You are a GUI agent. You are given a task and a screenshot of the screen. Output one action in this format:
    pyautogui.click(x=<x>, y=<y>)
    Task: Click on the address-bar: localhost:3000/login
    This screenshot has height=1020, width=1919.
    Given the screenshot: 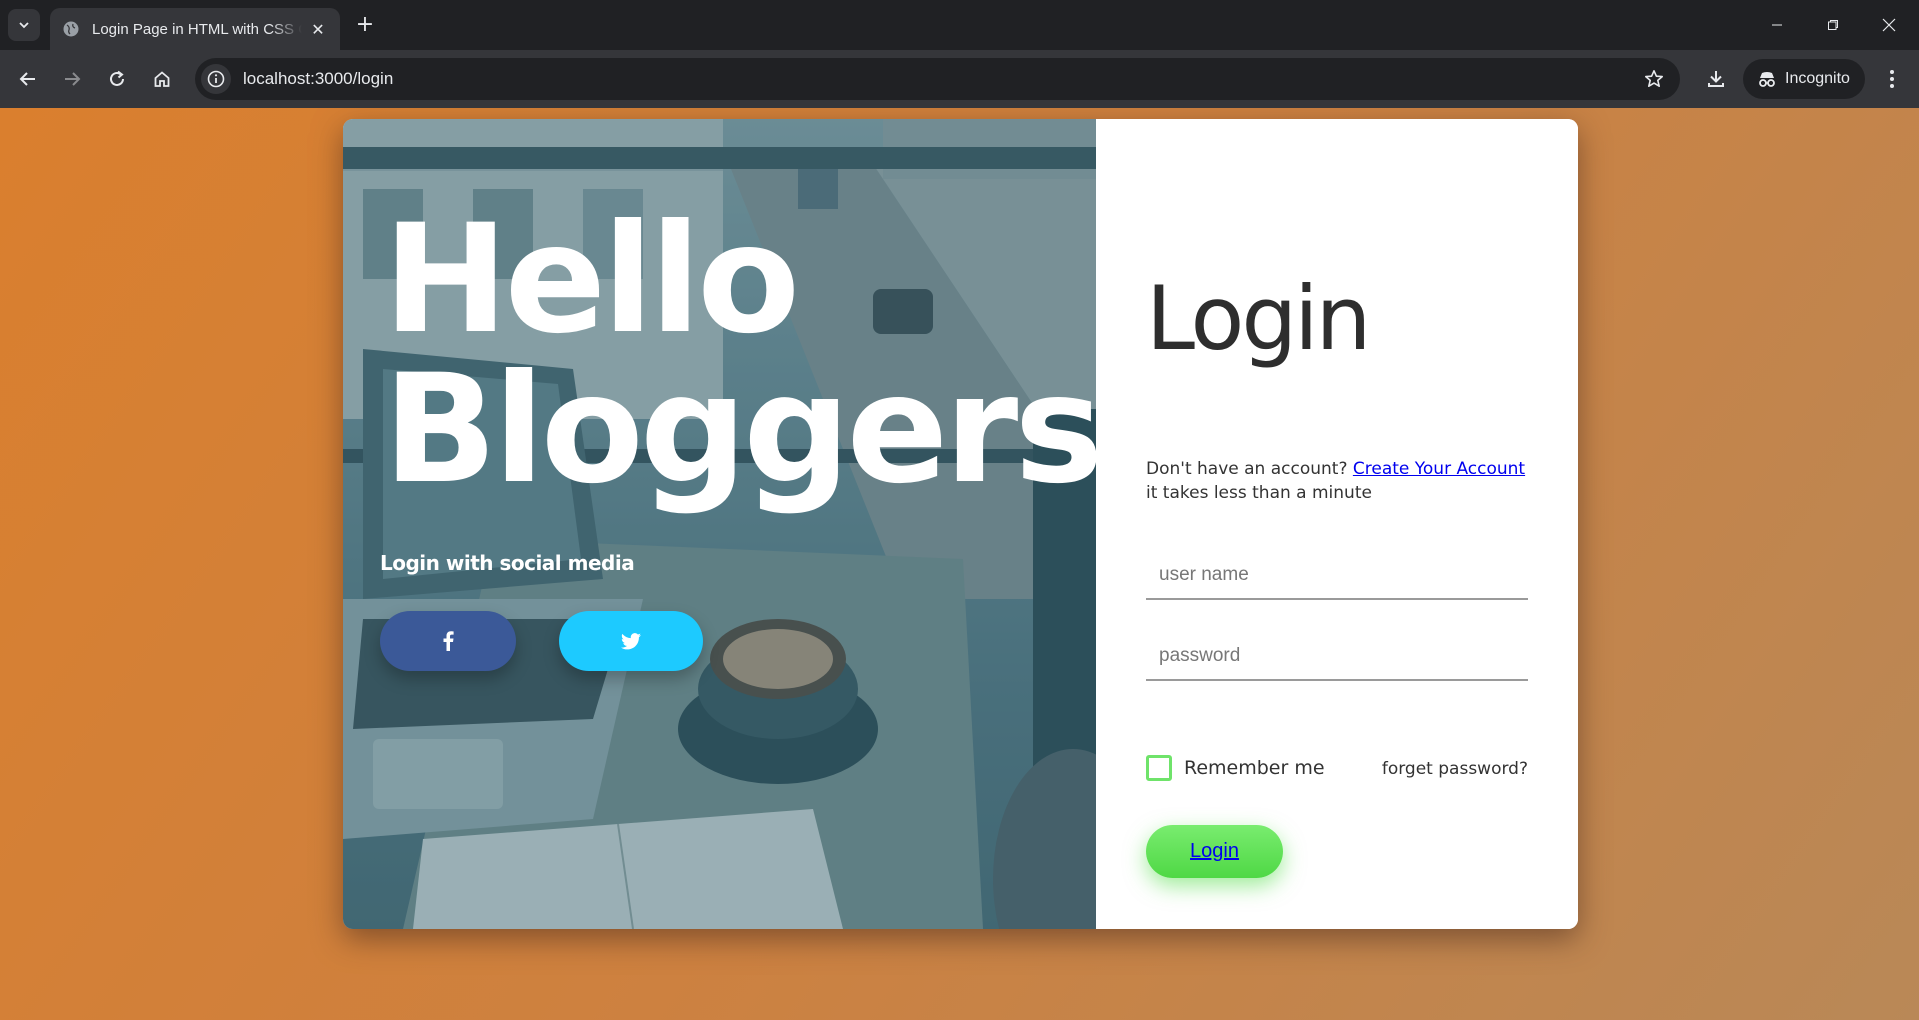 What is the action you would take?
    pyautogui.click(x=937, y=79)
    